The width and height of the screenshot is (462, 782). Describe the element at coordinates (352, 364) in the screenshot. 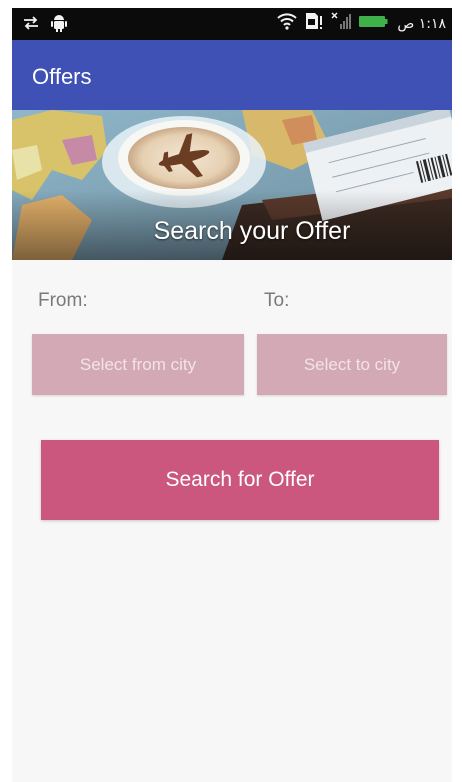

I see `select-to-city-button: Select to city` at that location.